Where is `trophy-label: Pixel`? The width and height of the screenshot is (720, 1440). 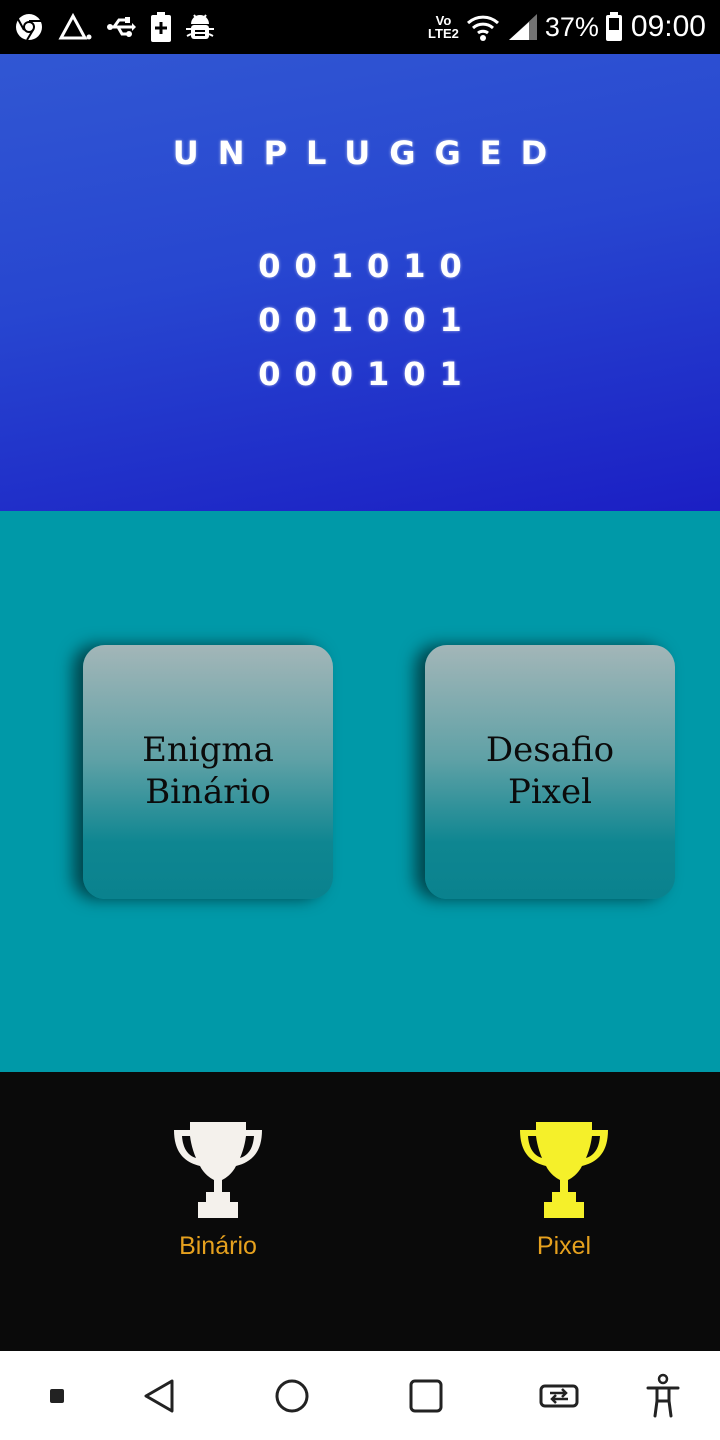 trophy-label: Pixel is located at coordinates (564, 1246).